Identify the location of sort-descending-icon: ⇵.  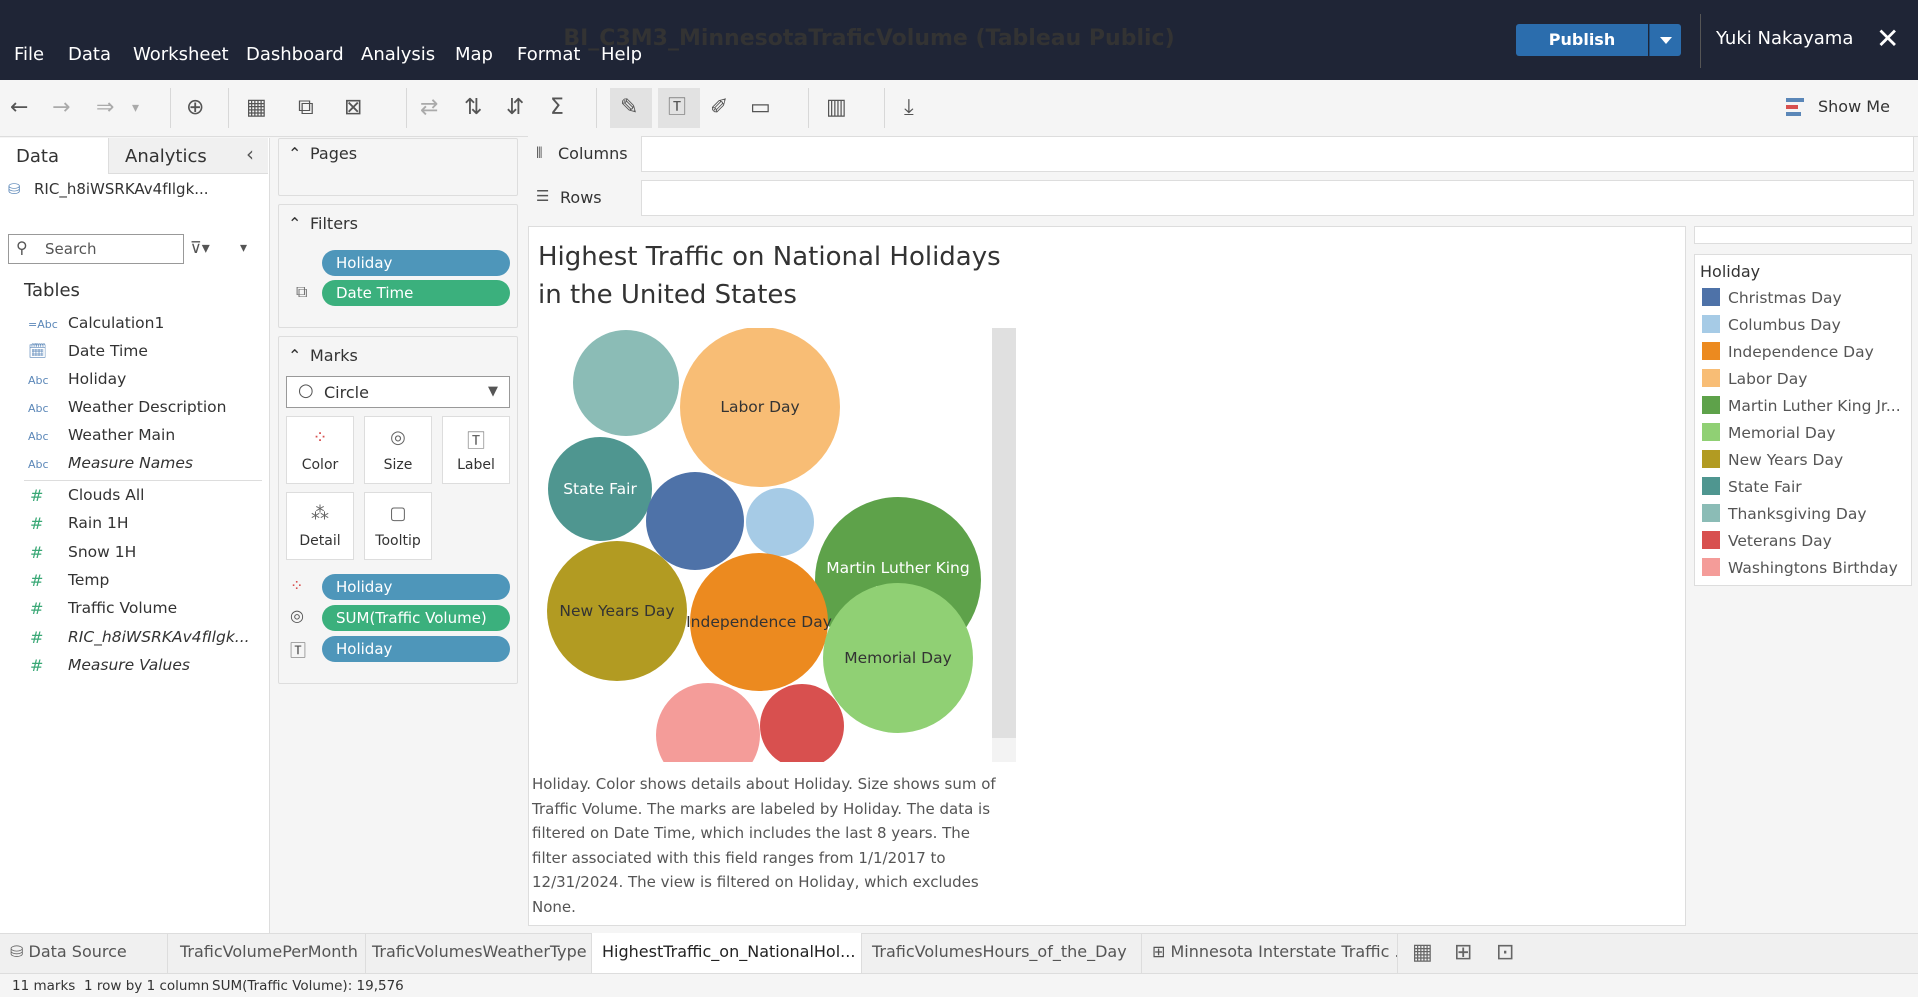
(515, 108).